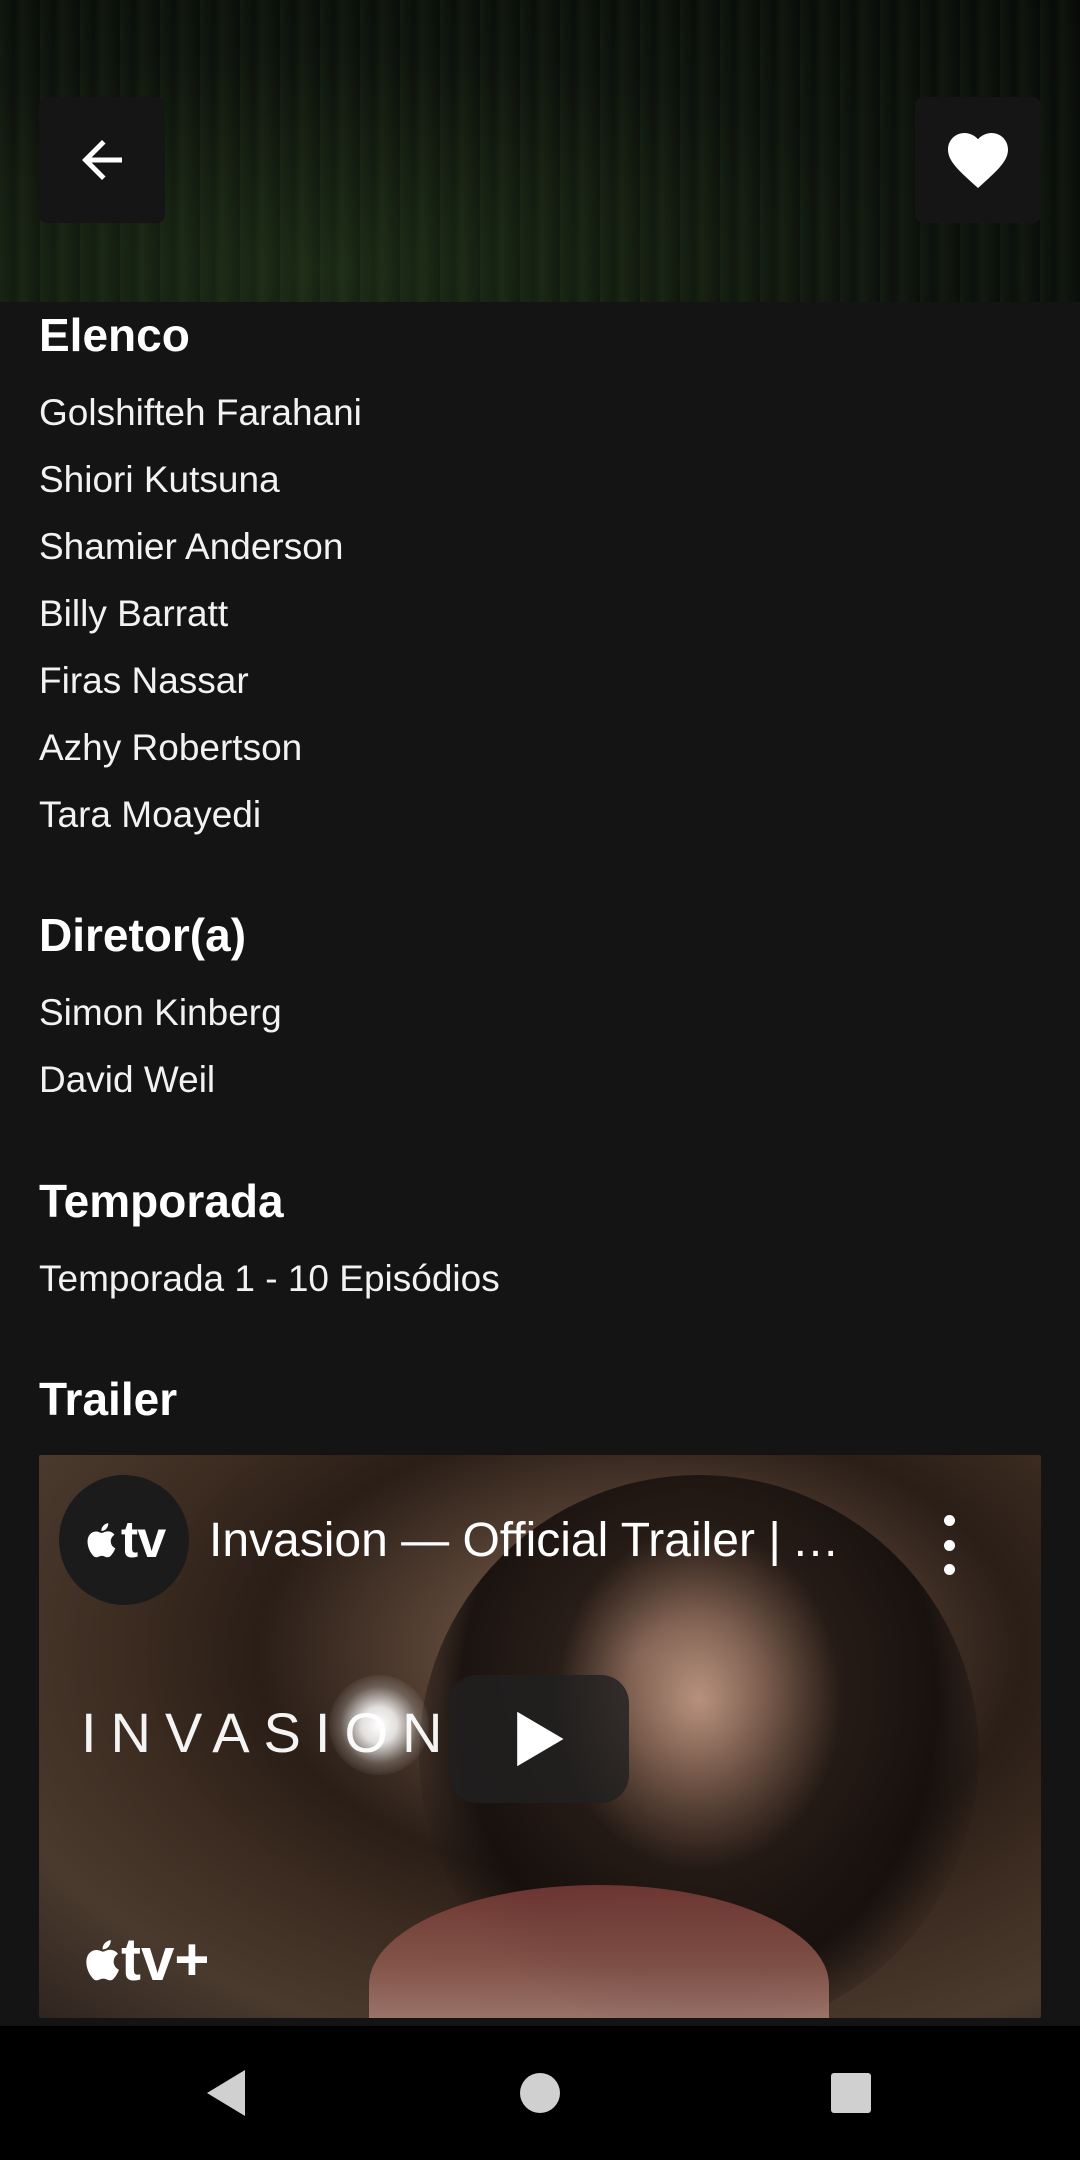  I want to click on director-title: Diretor(a), so click(143, 935).